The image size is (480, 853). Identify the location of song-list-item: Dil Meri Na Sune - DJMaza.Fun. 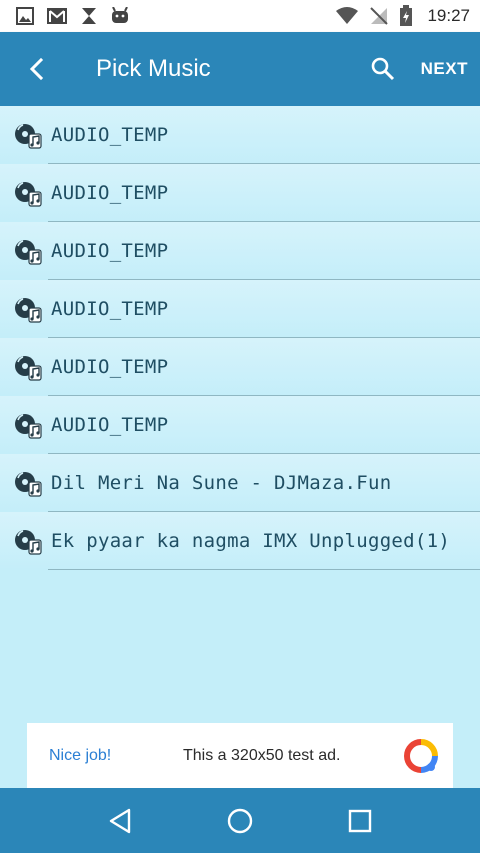
(240, 483).